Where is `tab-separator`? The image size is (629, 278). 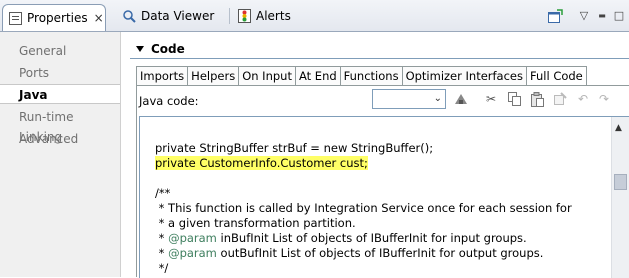
tab-separator is located at coordinates (229, 16).